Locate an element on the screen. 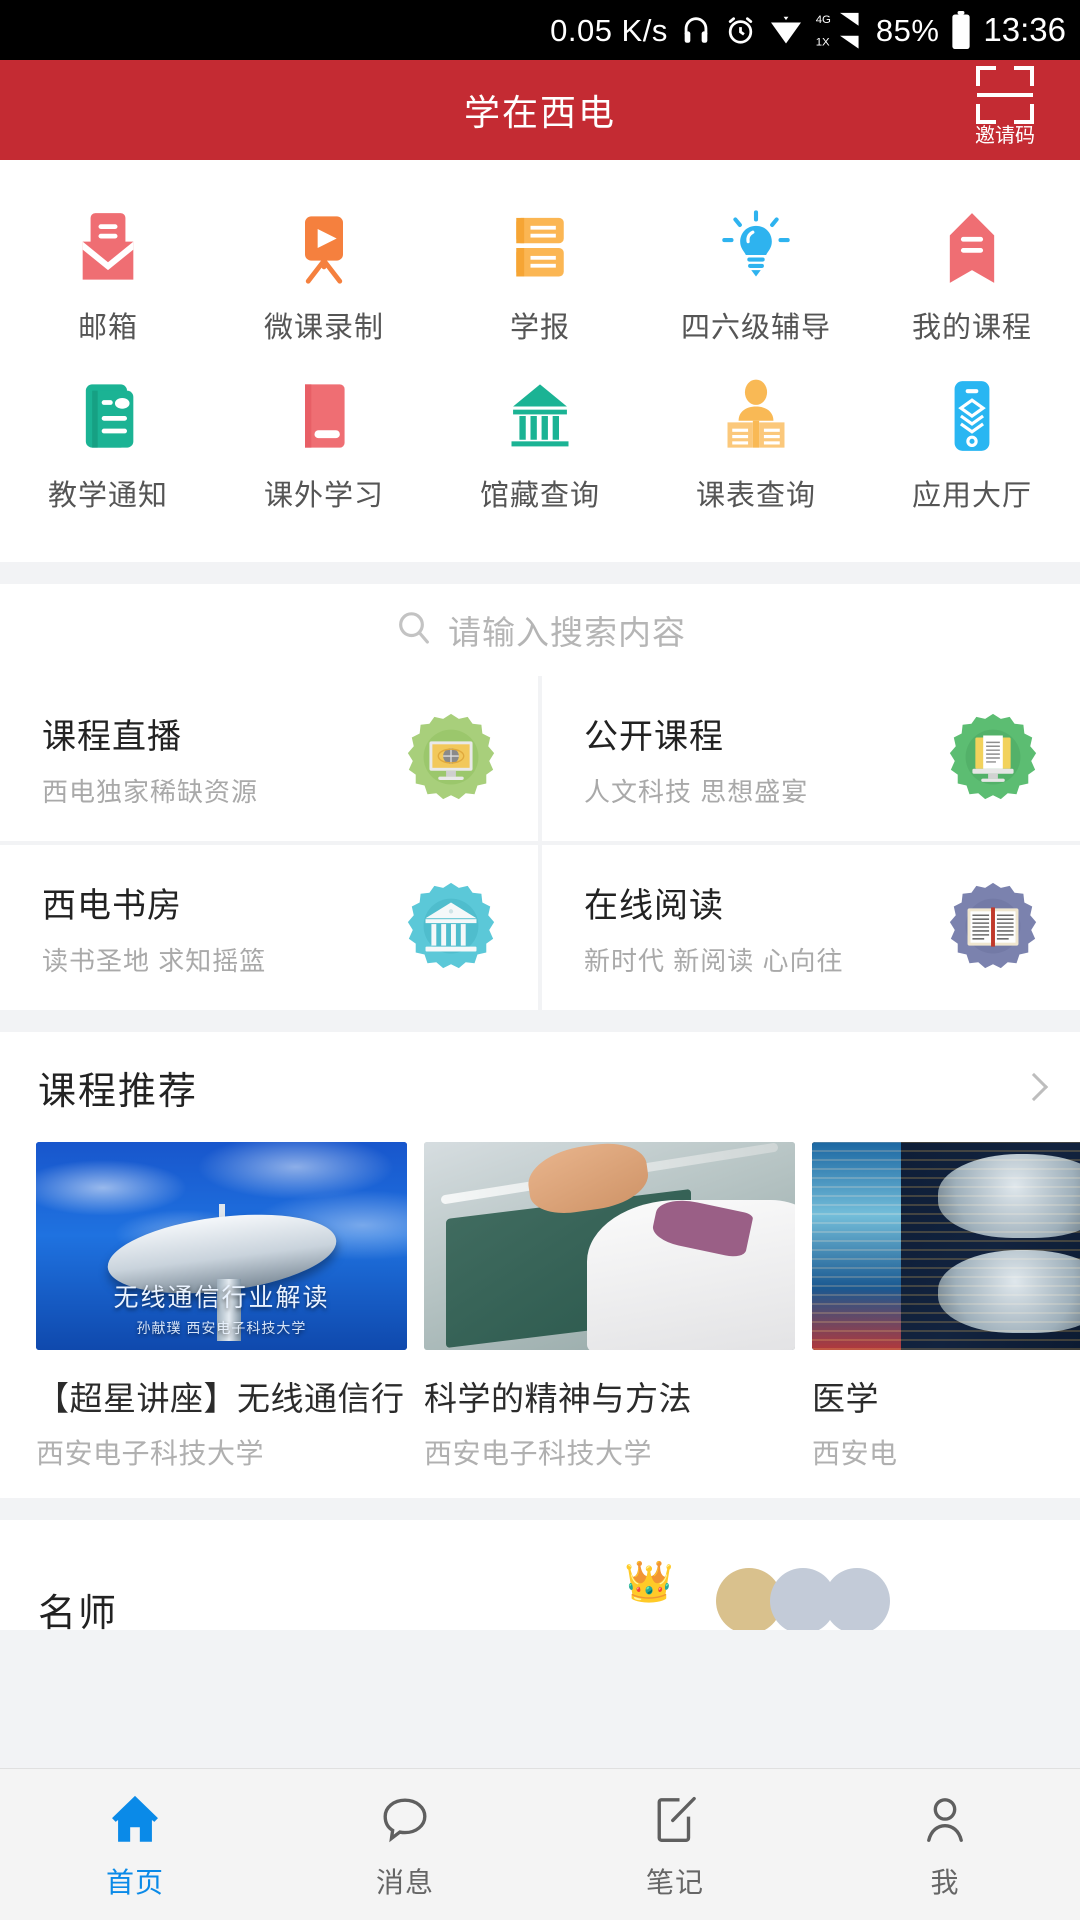 This screenshot has height=1920, width=1080. section-divider is located at coordinates (540, 573).